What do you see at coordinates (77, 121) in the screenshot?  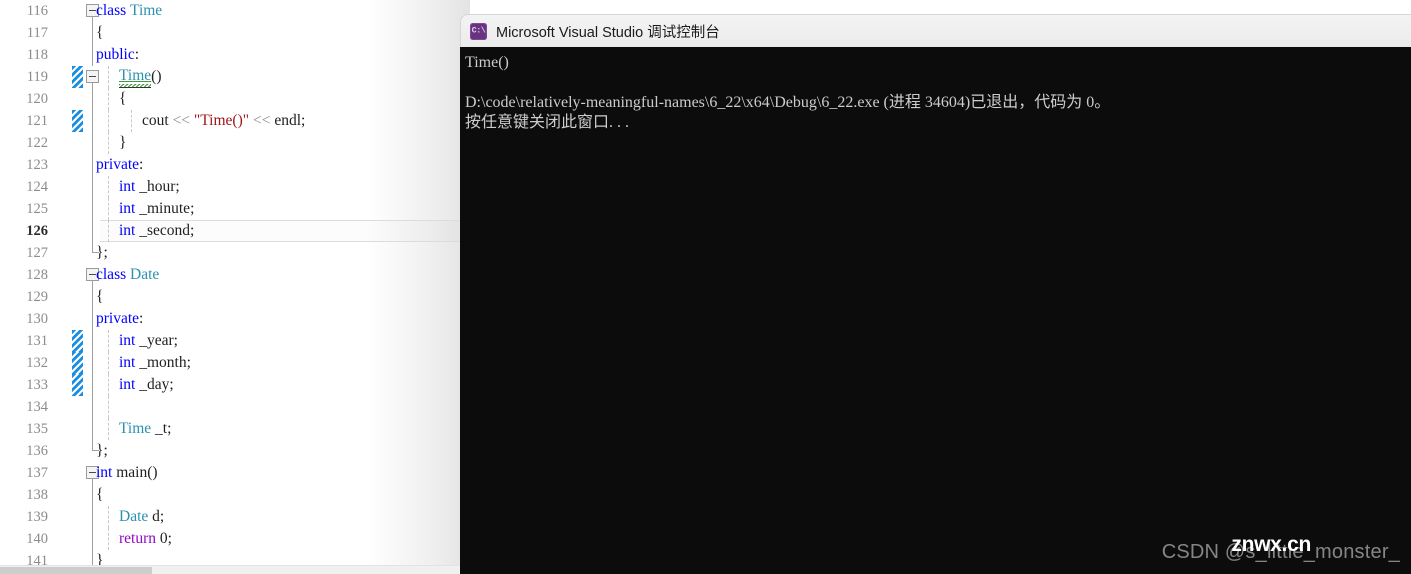 I see `unsaved-change-marker` at bounding box center [77, 121].